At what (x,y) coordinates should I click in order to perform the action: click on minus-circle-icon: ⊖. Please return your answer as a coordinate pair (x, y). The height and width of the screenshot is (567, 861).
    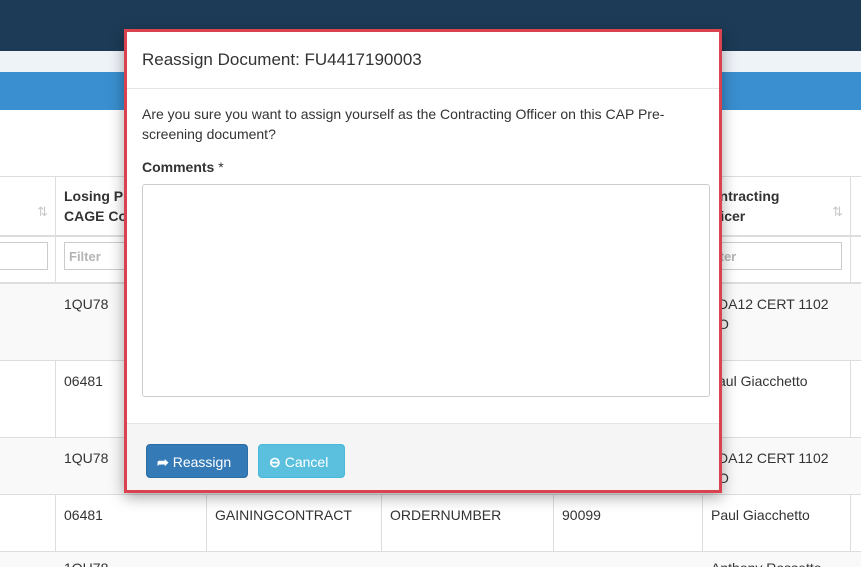
    Looking at the image, I should click on (275, 462).